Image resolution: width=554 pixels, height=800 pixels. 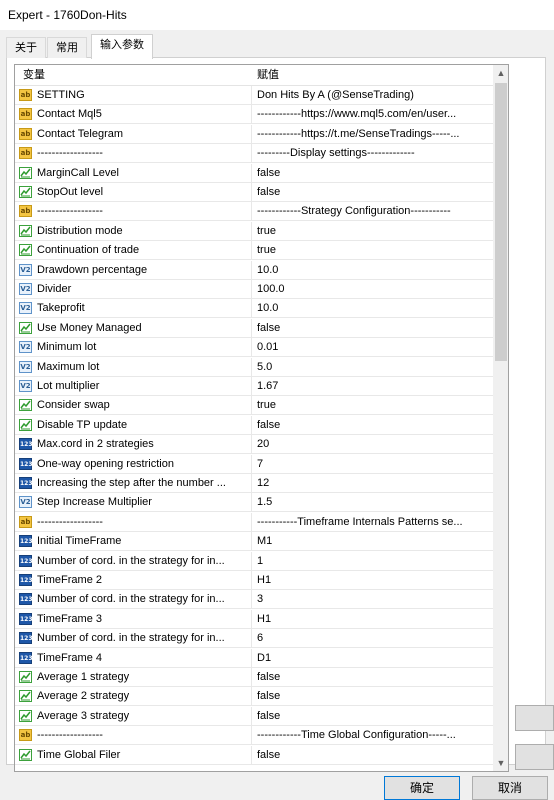 What do you see at coordinates (254, 173) in the screenshot?
I see `table-row: MarginCall Level false` at bounding box center [254, 173].